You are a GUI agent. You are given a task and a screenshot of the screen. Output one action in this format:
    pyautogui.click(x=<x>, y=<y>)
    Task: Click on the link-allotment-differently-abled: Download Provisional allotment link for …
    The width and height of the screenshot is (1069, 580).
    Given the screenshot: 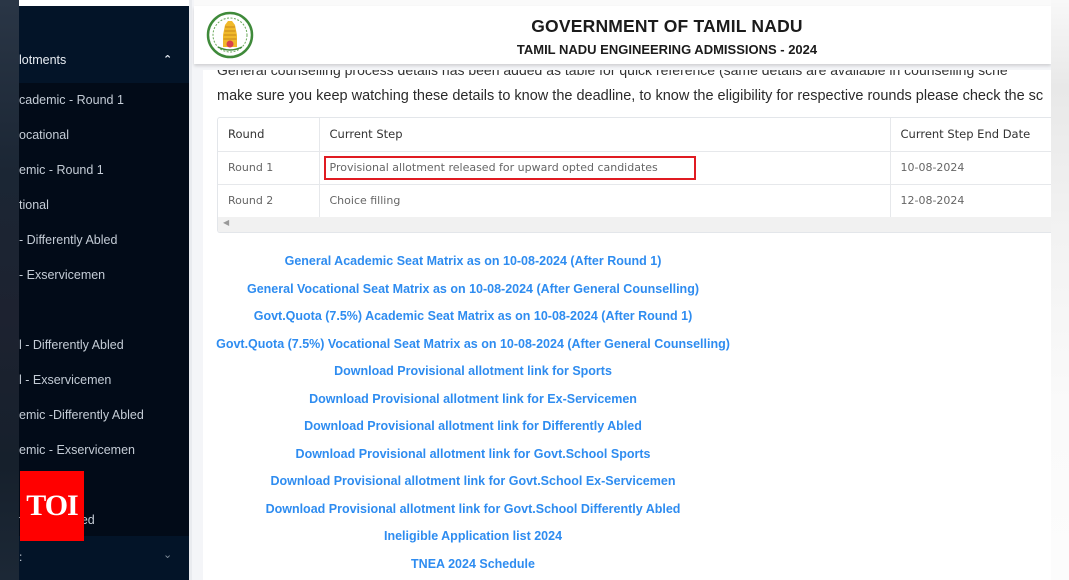 What is the action you would take?
    pyautogui.click(x=473, y=426)
    